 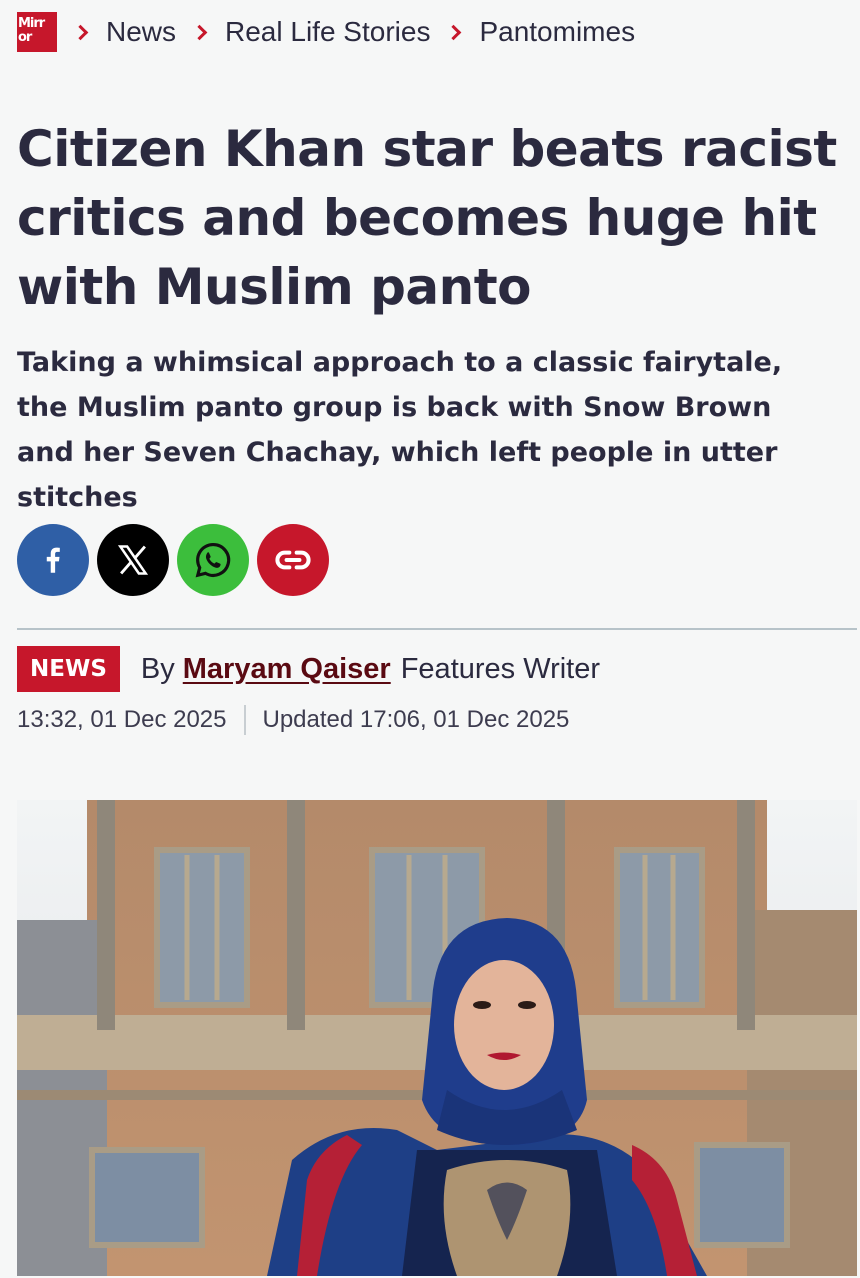 I want to click on logo-line-2: or, so click(x=25, y=37).